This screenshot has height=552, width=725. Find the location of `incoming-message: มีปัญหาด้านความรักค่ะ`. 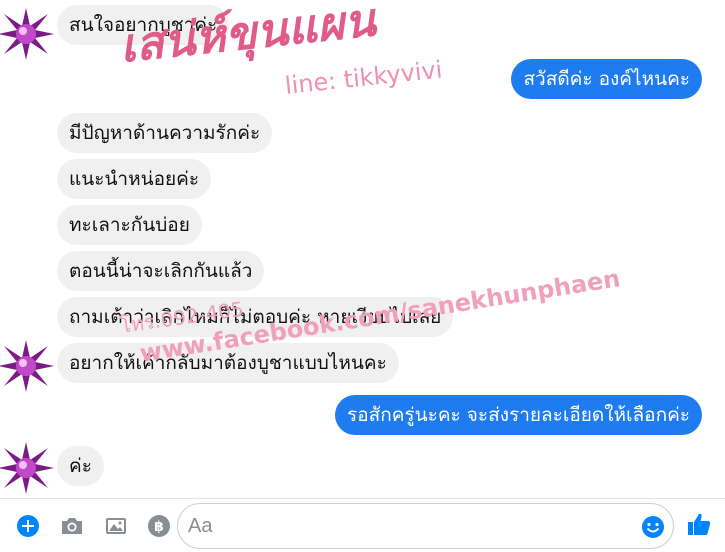

incoming-message: มีปัญหาด้านความรักค่ะ is located at coordinates (165, 133).